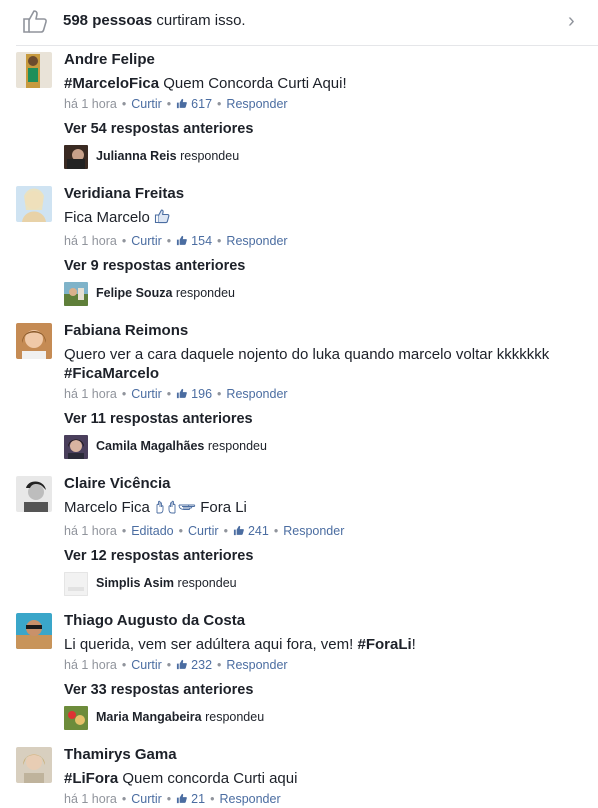  Describe the element at coordinates (111, 373) in the screenshot. I see `hashtag: #FicaMarcelo` at that location.